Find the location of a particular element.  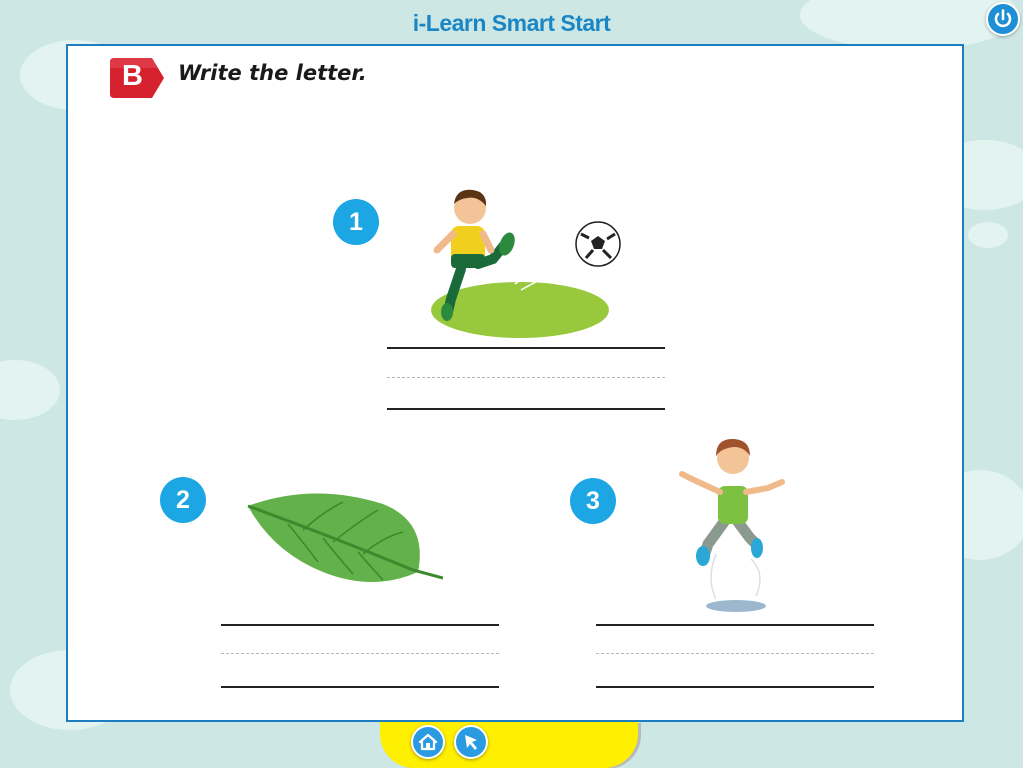

back-button is located at coordinates (471, 742).